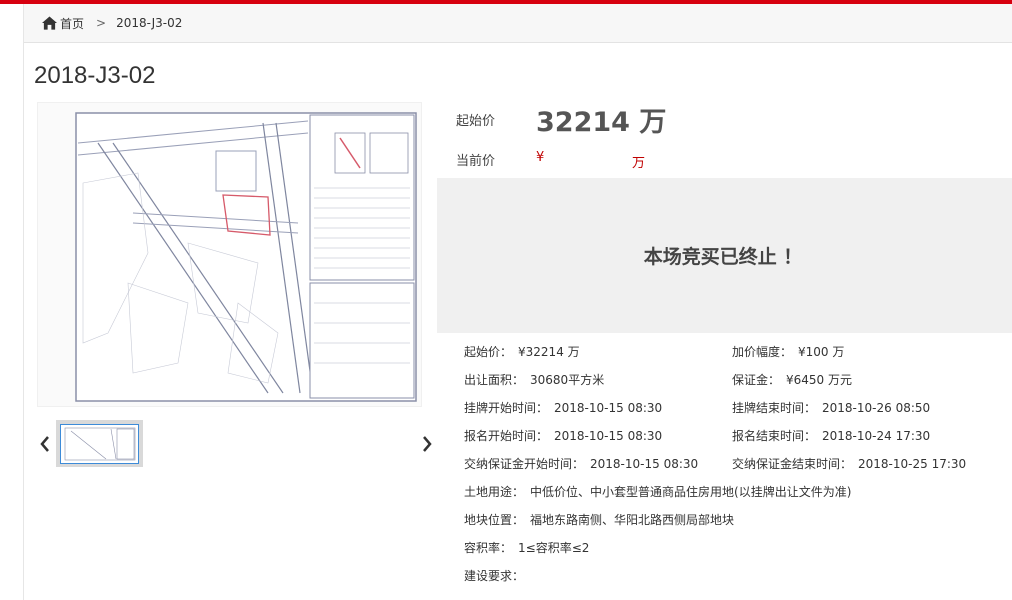 The height and width of the screenshot is (600, 1012). Describe the element at coordinates (819, 380) in the screenshot. I see `detail-value: ¥6450 万元` at that location.